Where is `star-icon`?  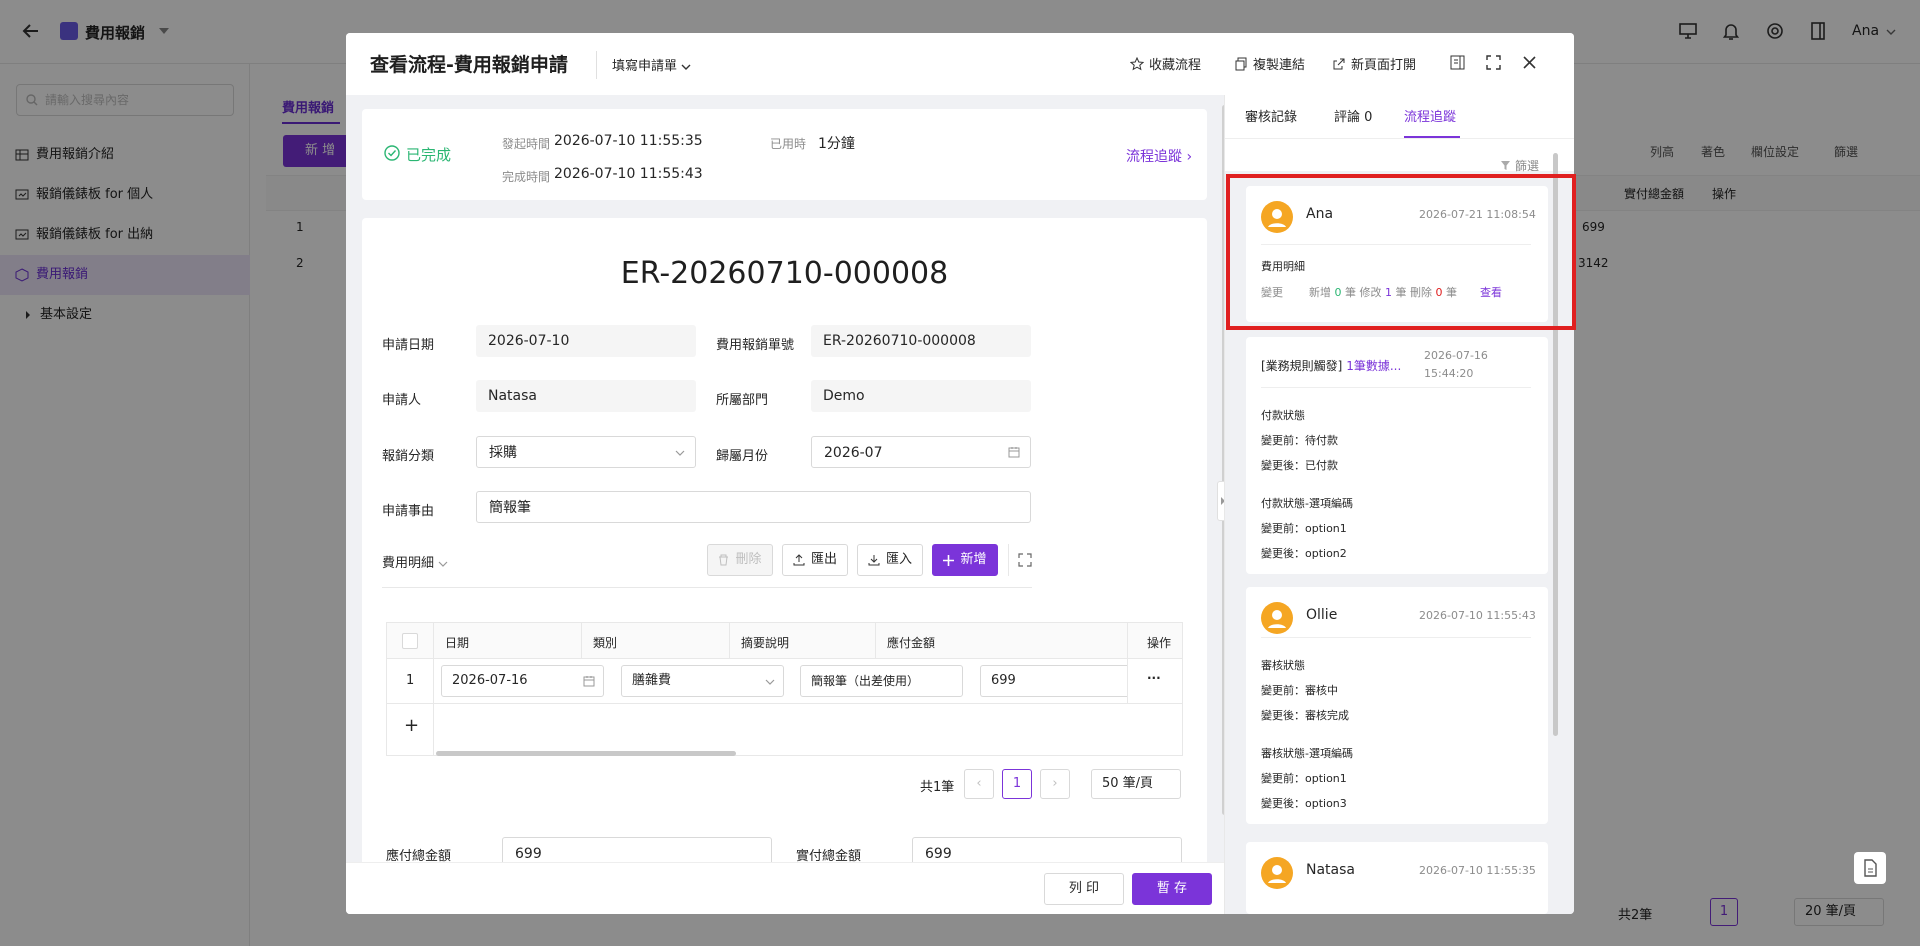 star-icon is located at coordinates (1137, 63).